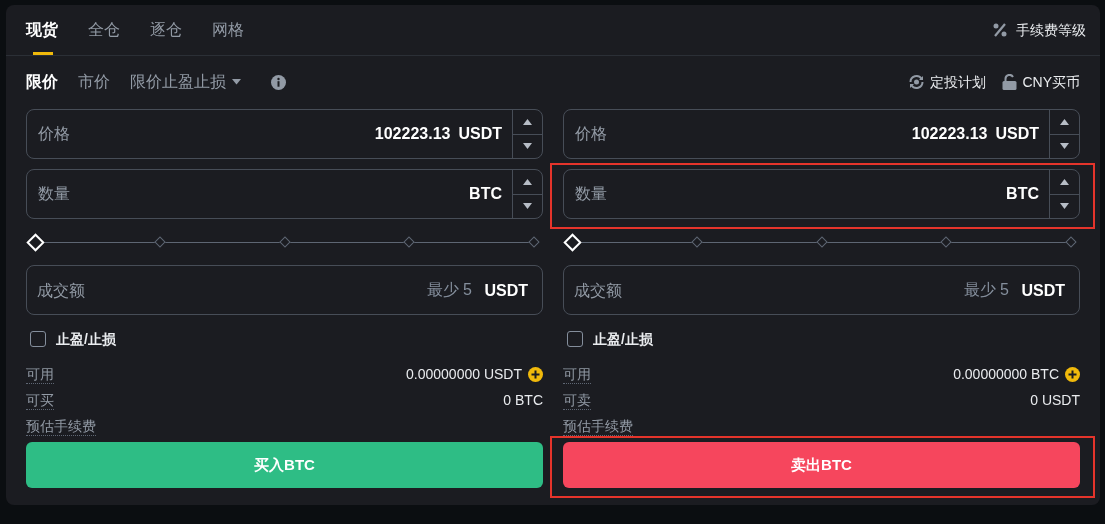  I want to click on info-value: 0.00000000 BTC, so click(1006, 374).